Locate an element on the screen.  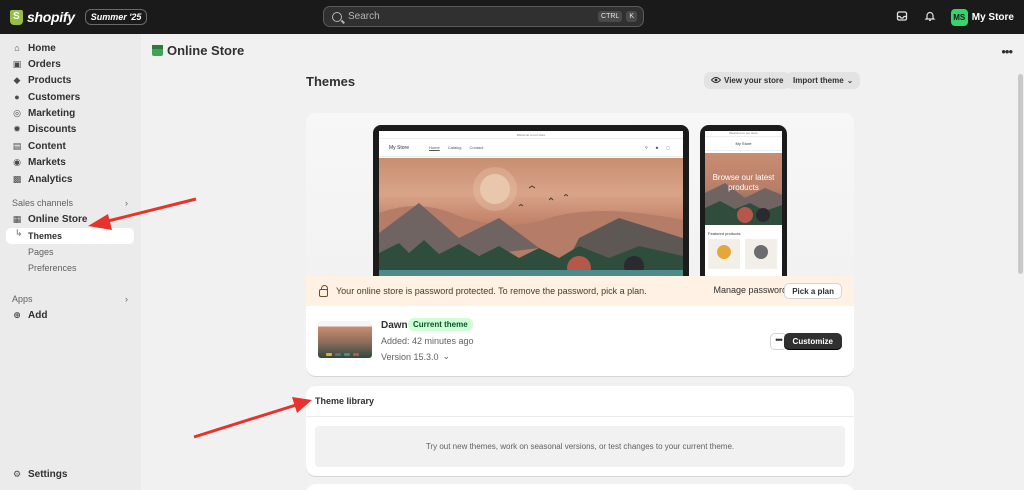
chart-icon: ▩ is located at coordinates (17, 178).